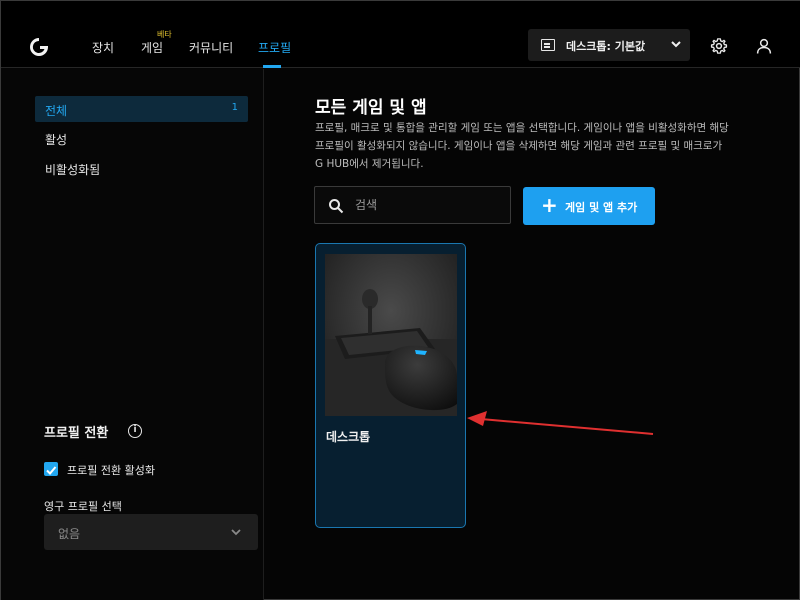  Describe the element at coordinates (76, 433) in the screenshot. I see `profile-switch-title: 프로필 전환` at that location.